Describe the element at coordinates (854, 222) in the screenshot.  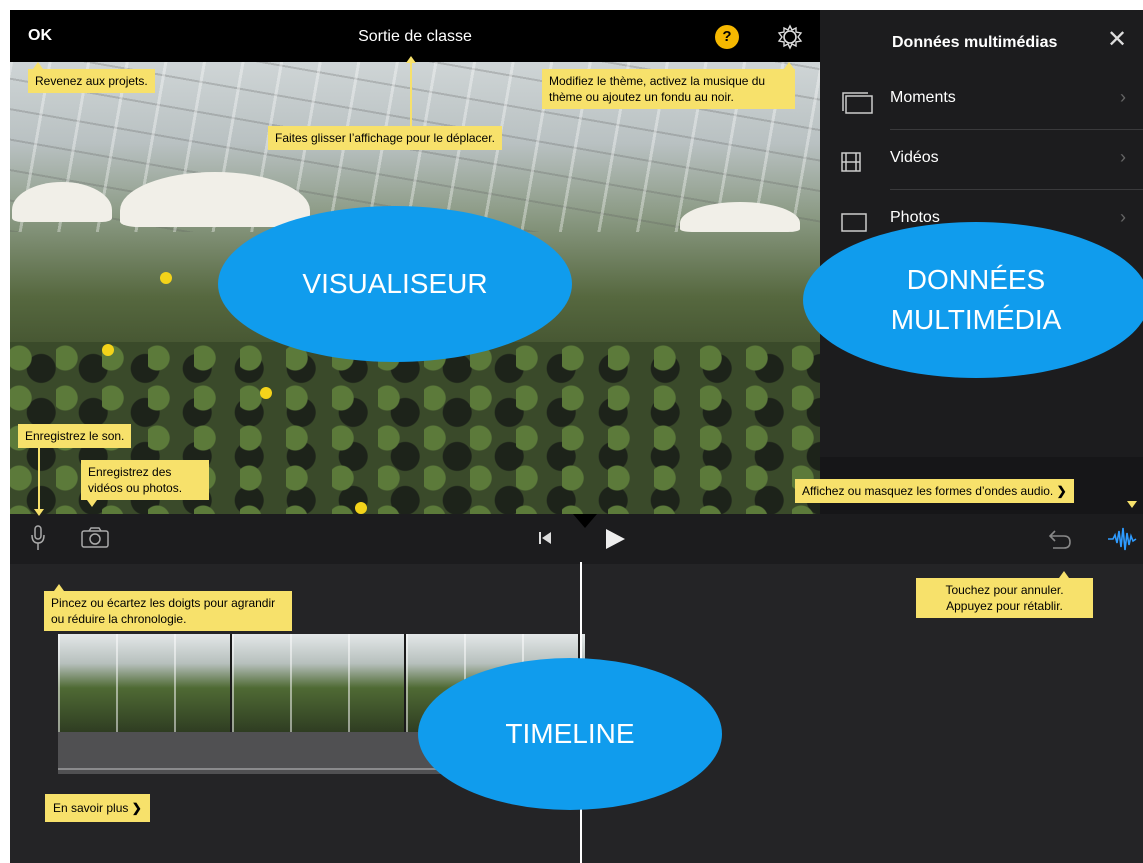
I see `photo-icon` at that location.